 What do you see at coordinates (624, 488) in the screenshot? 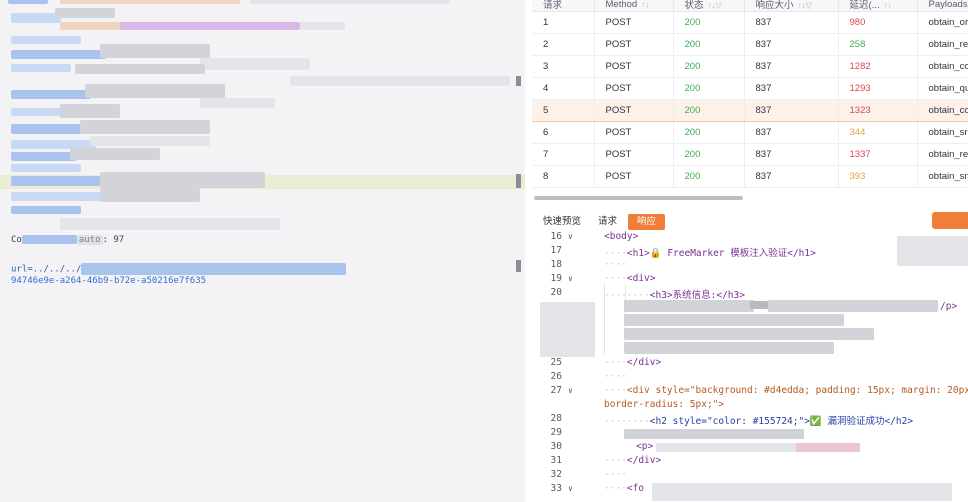
I see `code-line: ····<fo` at bounding box center [624, 488].